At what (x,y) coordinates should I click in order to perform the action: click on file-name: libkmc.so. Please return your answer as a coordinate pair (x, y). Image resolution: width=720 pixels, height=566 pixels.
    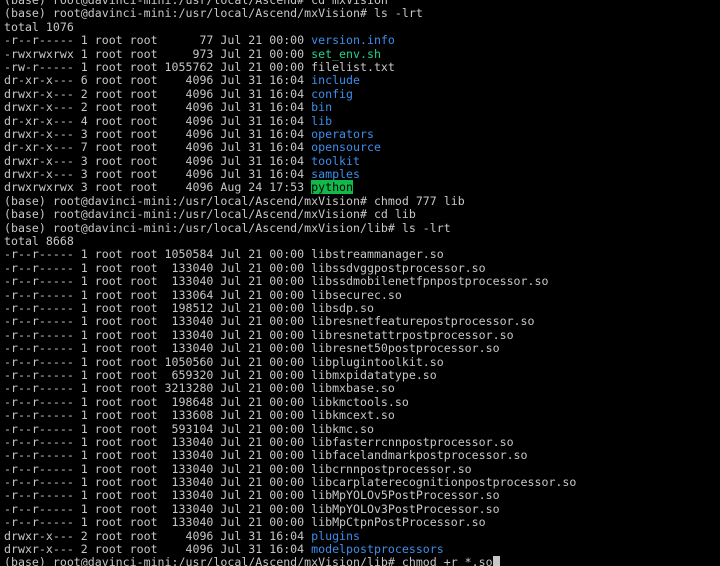
    Looking at the image, I should click on (342, 428).